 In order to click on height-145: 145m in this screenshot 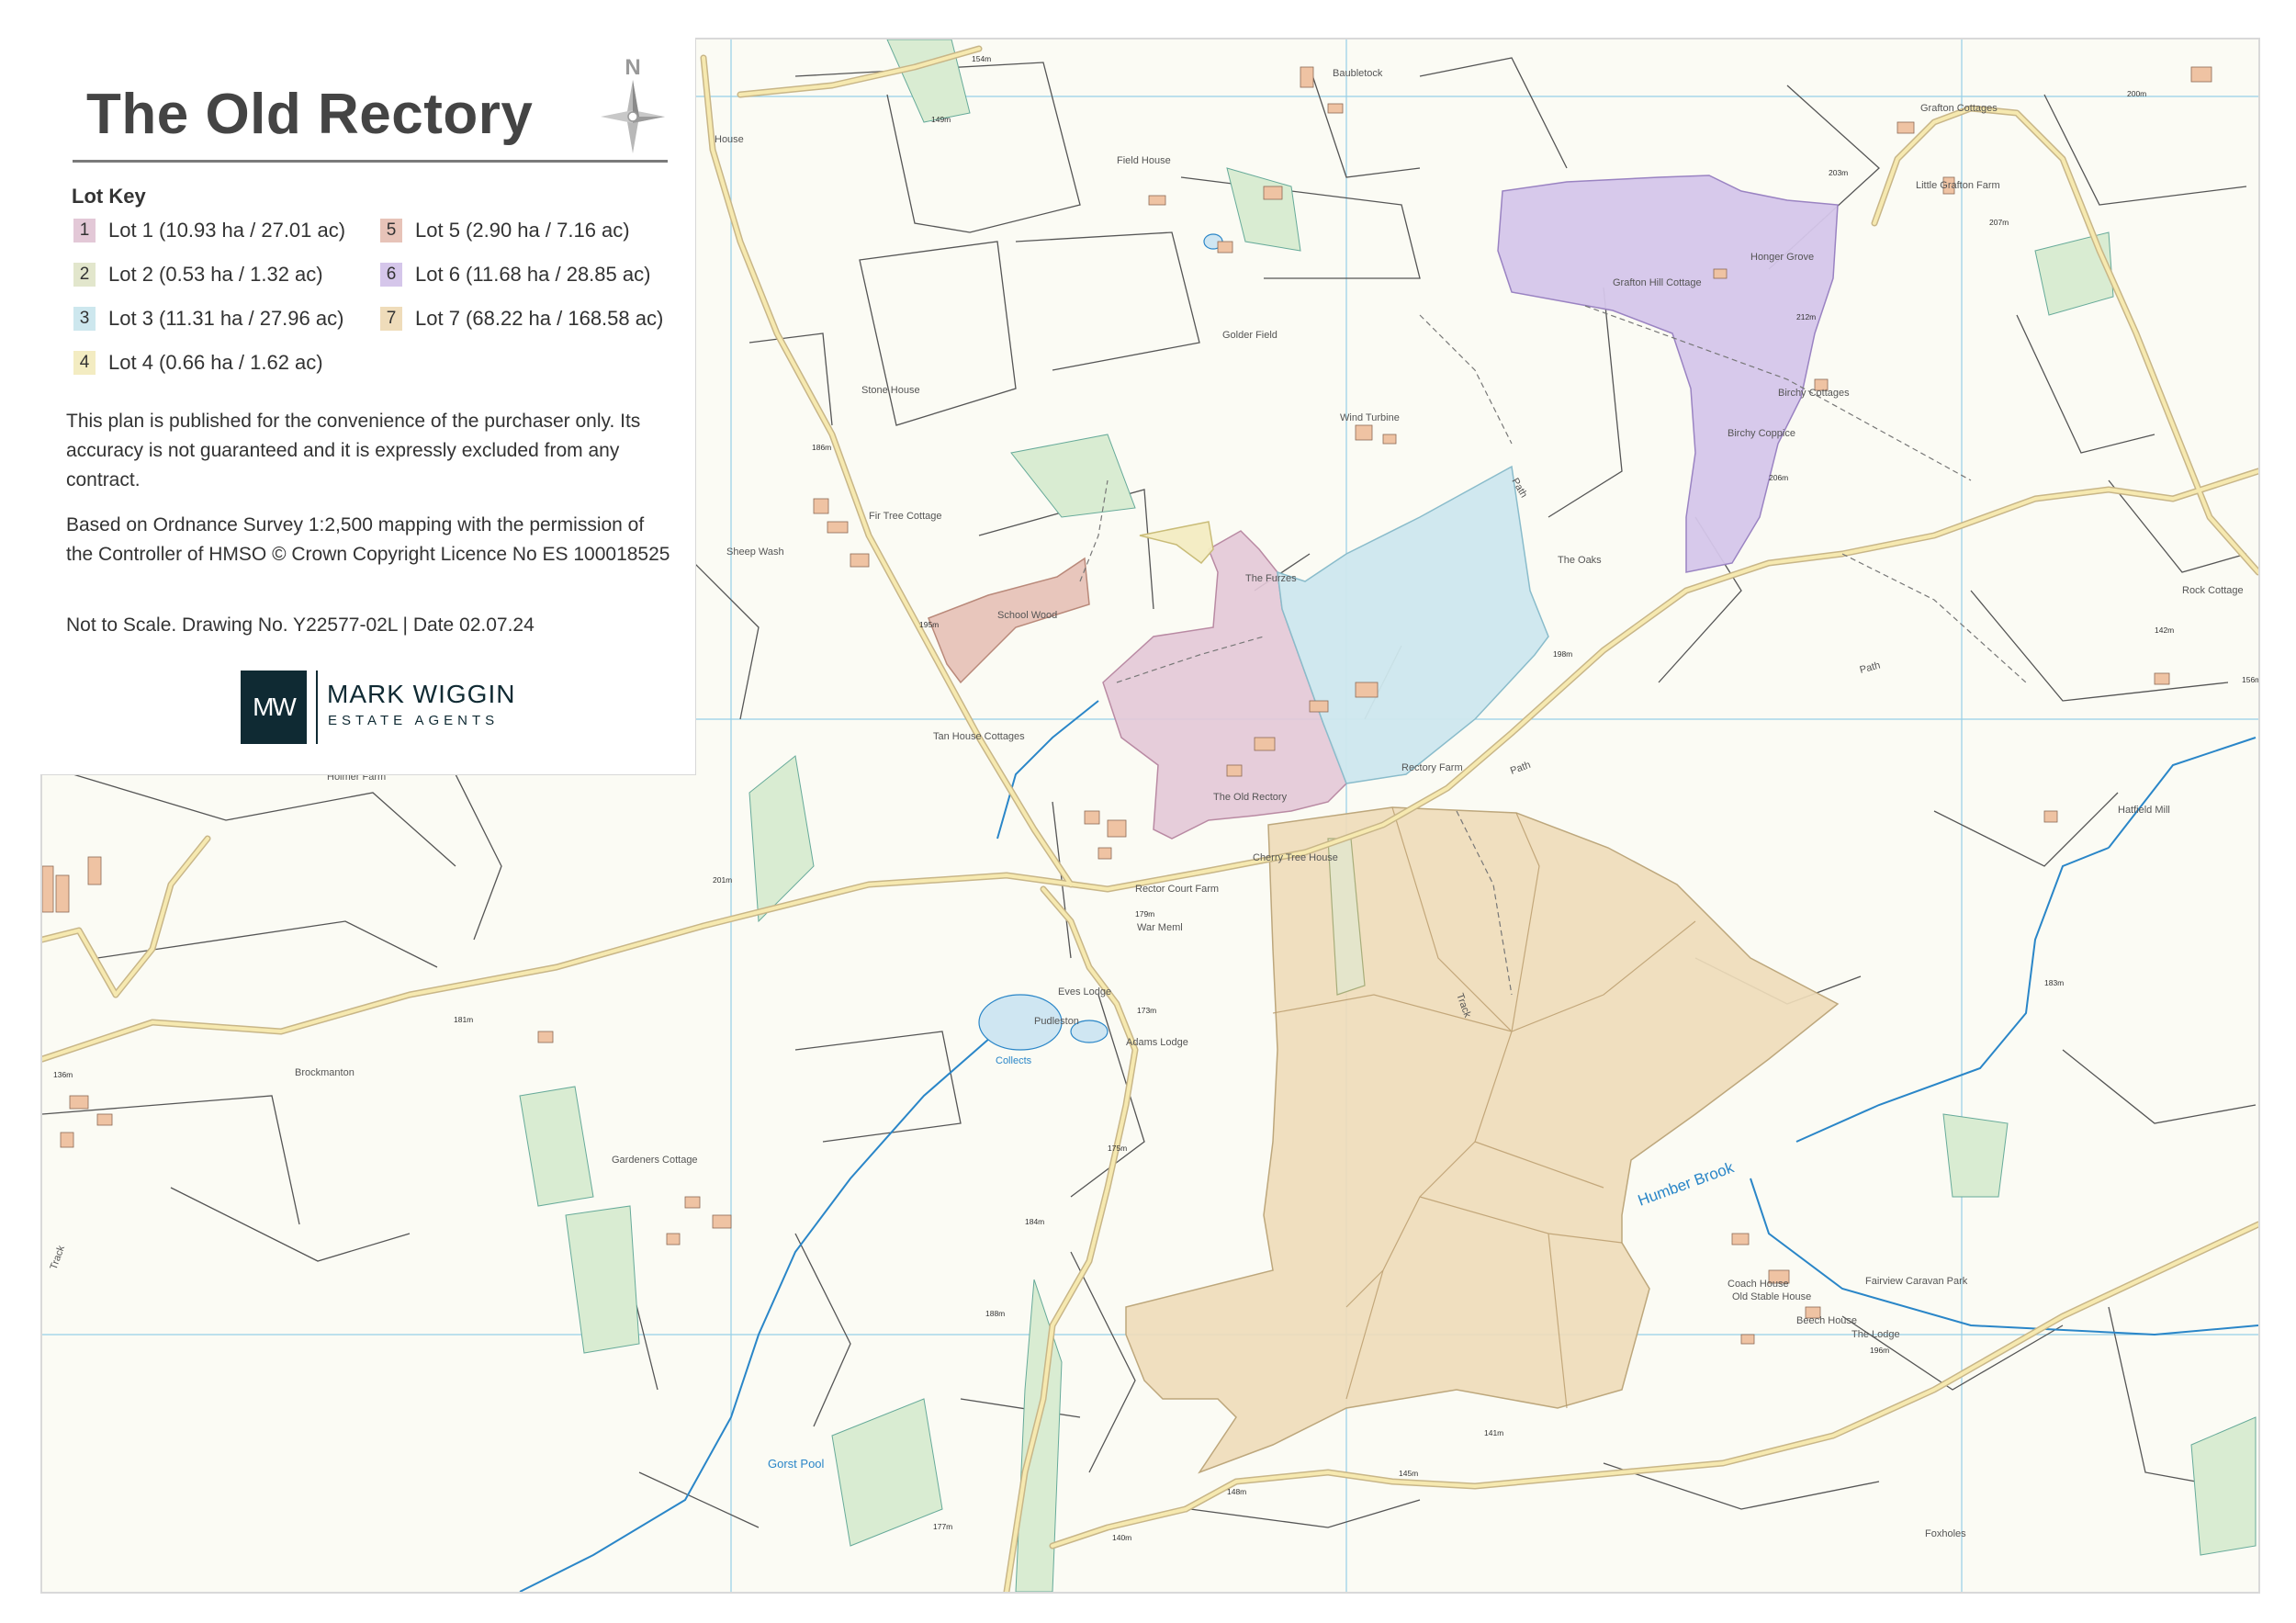, I will do `click(1408, 1473)`.